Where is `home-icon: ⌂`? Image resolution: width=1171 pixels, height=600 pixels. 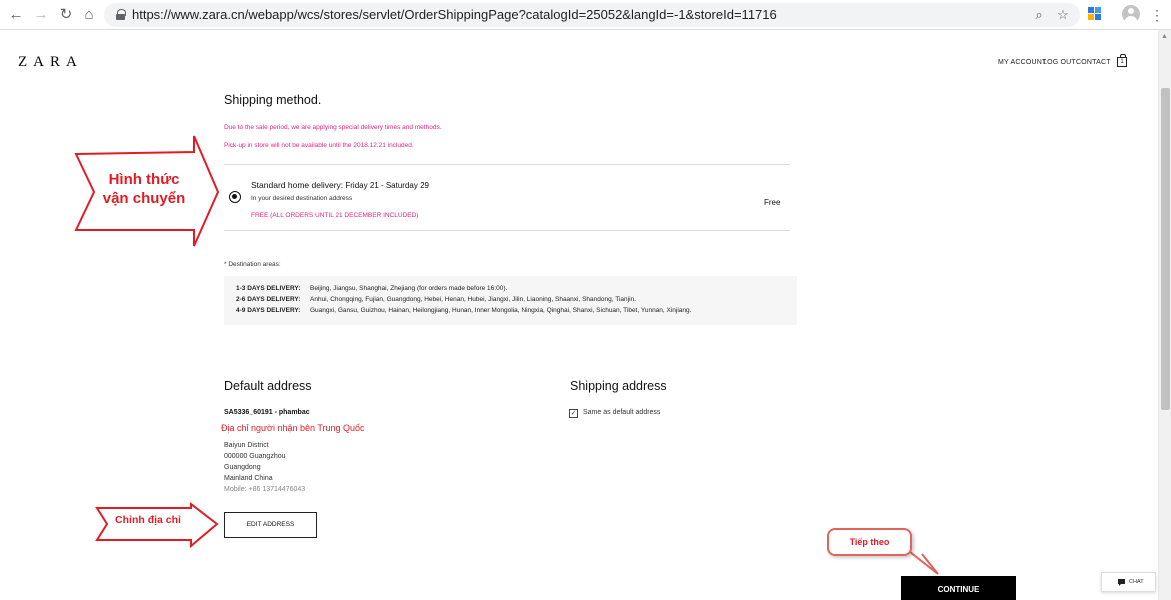 home-icon: ⌂ is located at coordinates (89, 15).